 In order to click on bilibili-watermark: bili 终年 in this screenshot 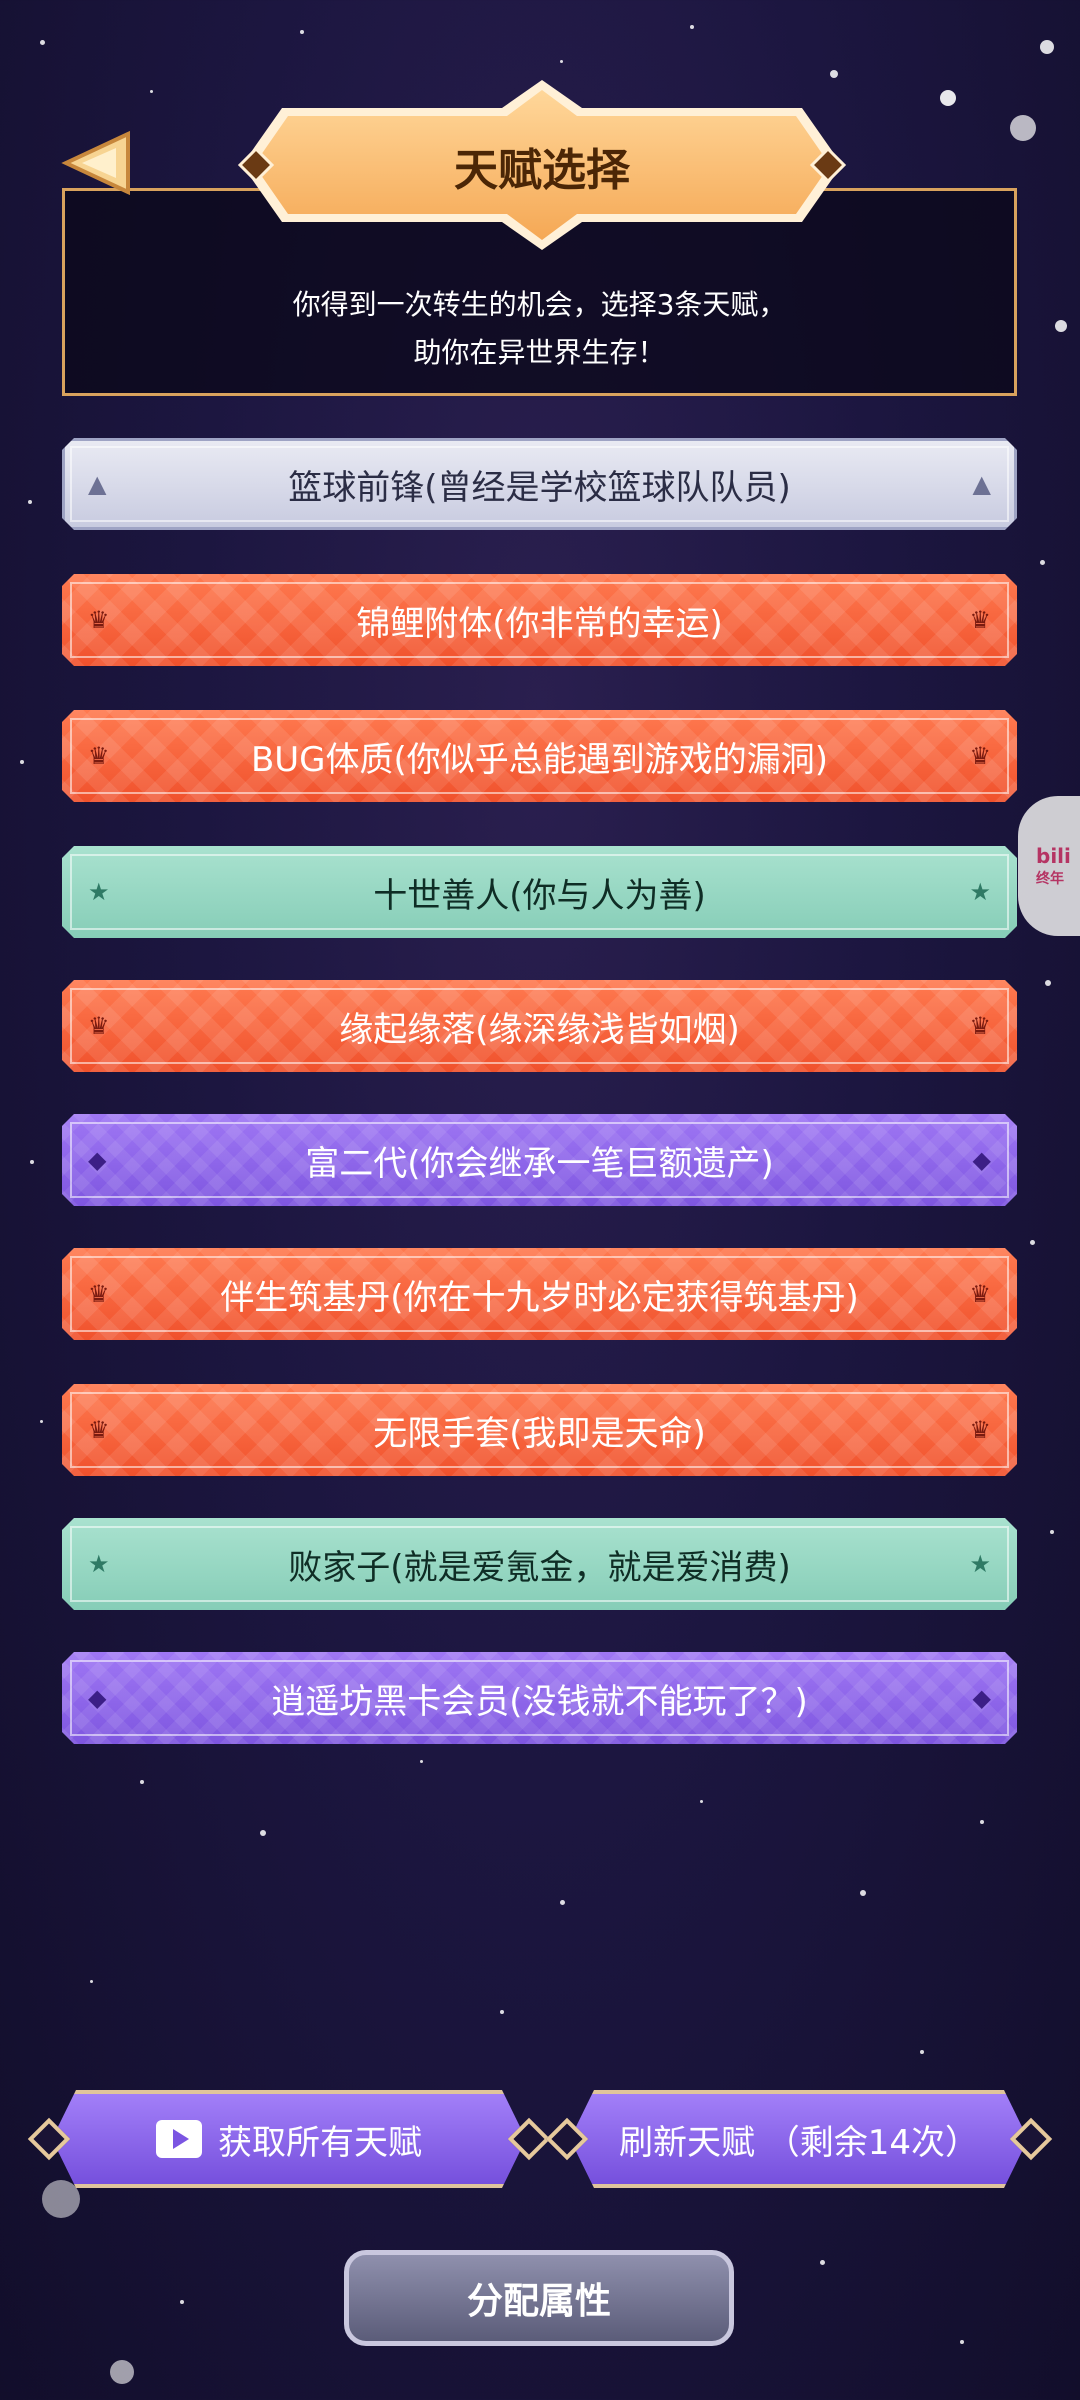, I will do `click(1049, 866)`.